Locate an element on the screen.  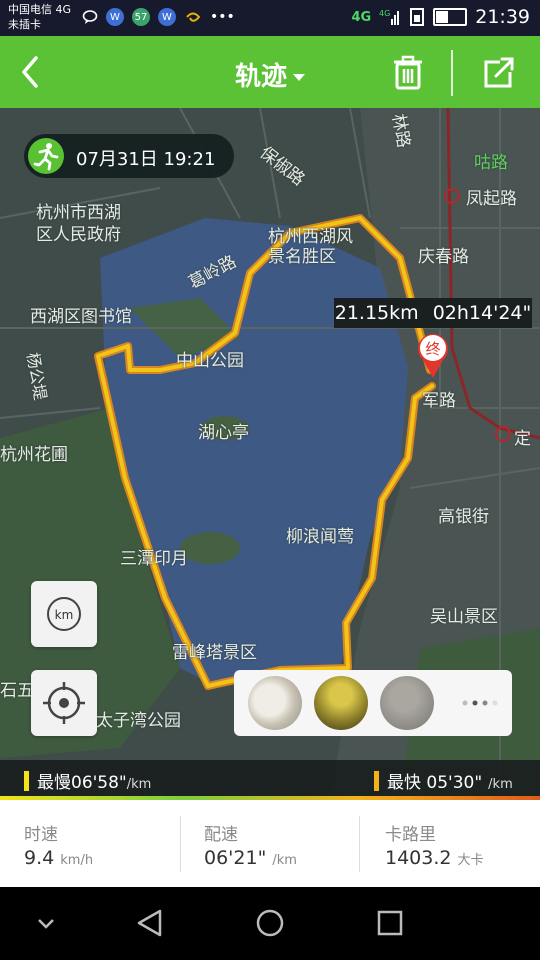
map-label: 杭州花圃 is located at coordinates (34, 455).